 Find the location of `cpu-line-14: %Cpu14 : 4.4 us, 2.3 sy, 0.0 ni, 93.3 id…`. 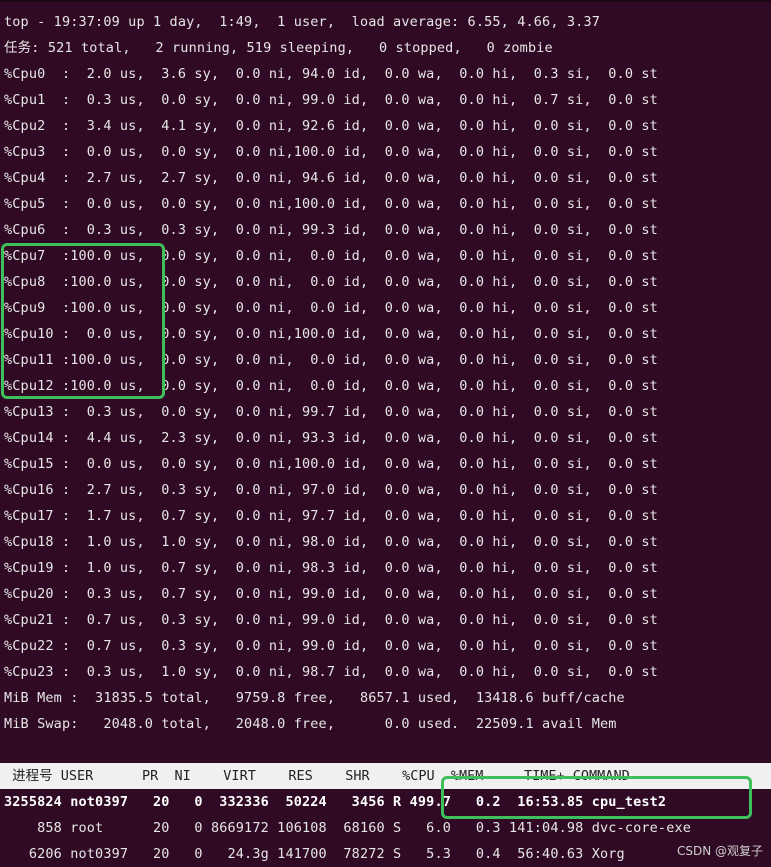

cpu-line-14: %Cpu14 : 4.4 us, 2.3 sy, 0.0 ni, 93.3 id… is located at coordinates (331, 438).